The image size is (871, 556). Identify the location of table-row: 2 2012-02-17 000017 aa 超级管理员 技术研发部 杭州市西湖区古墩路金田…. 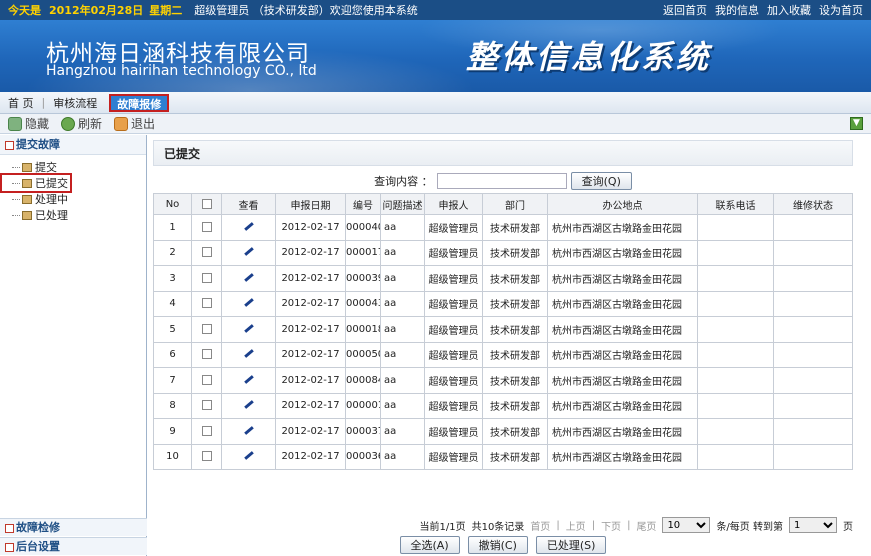
(503, 252).